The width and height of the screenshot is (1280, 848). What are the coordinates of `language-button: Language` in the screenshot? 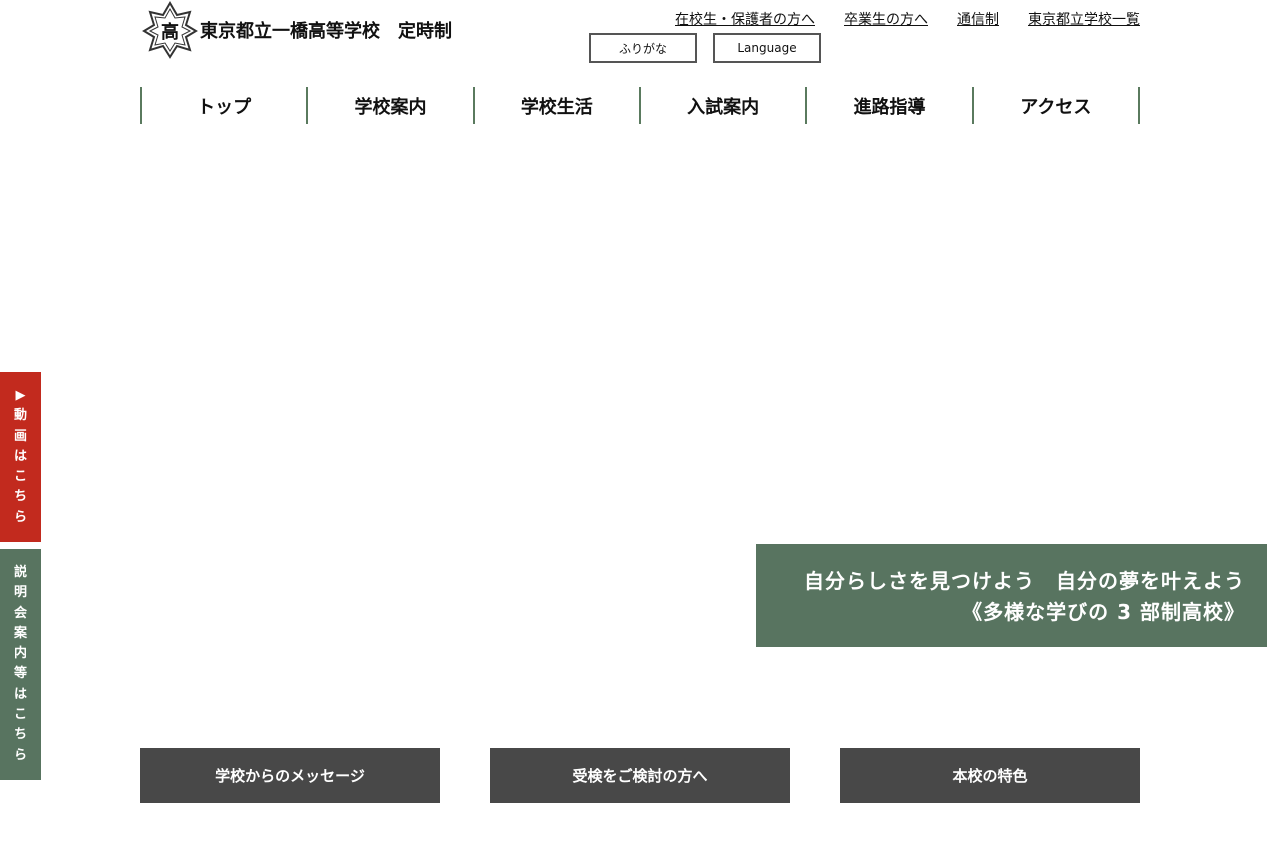 It's located at (767, 48).